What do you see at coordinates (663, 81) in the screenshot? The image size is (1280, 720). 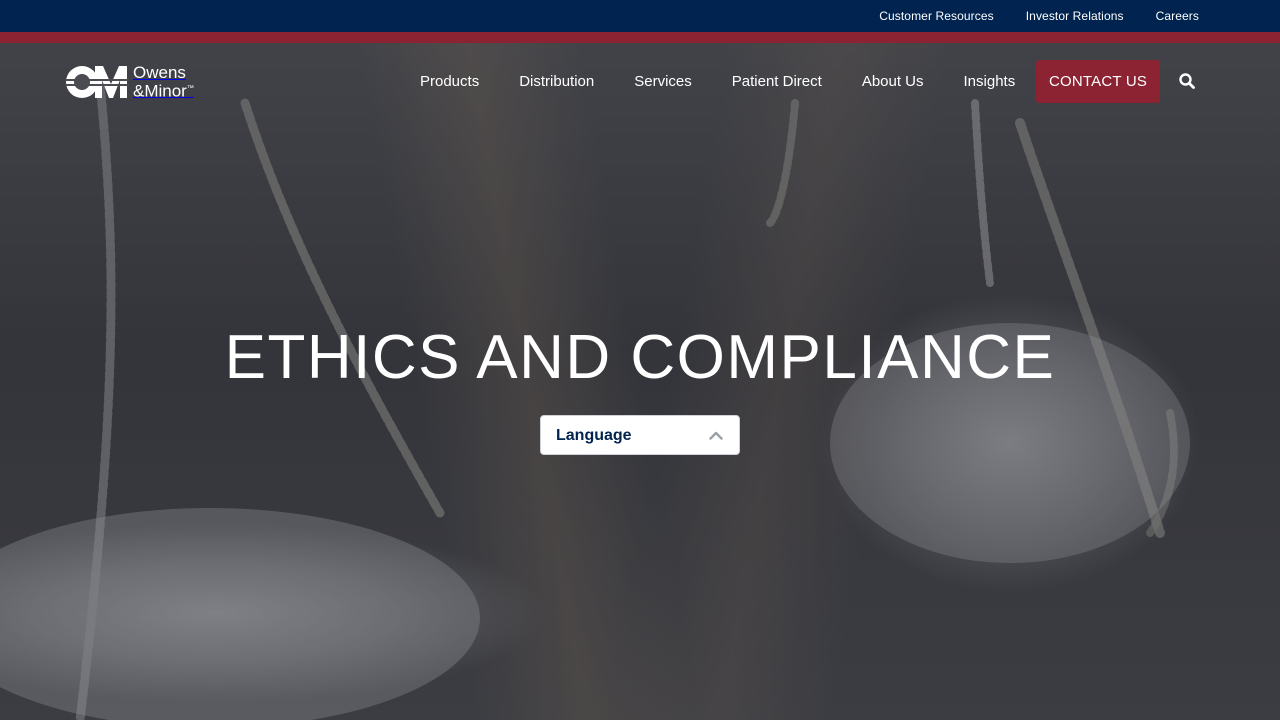 I see `nav-item-services: Services` at bounding box center [663, 81].